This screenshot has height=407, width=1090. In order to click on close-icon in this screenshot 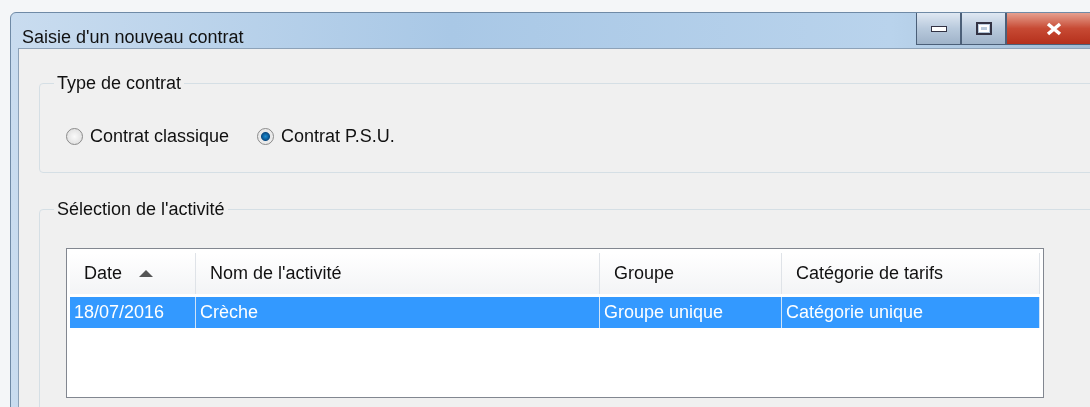, I will do `click(1053, 28)`.